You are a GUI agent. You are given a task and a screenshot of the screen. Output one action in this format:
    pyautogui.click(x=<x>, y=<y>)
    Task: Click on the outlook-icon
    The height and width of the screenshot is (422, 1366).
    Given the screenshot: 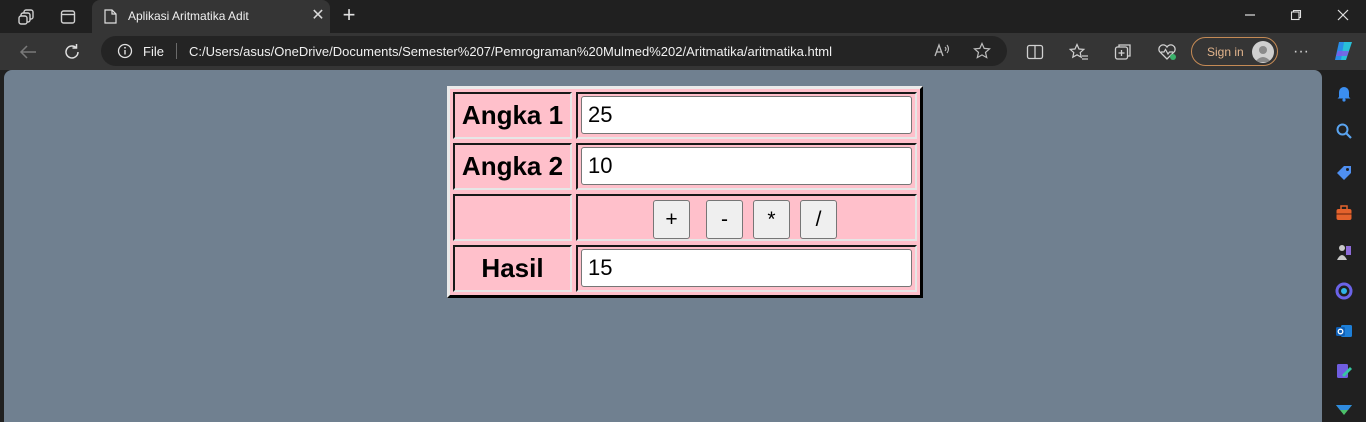 What is the action you would take?
    pyautogui.click(x=1344, y=331)
    